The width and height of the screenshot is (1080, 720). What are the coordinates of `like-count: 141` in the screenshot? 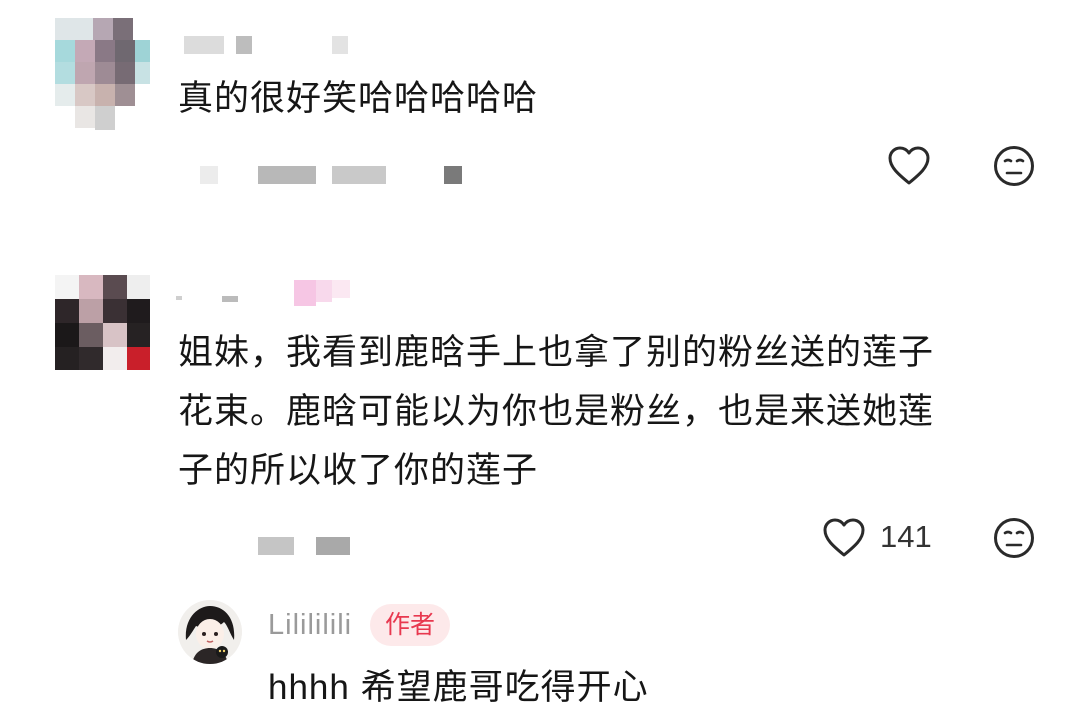 It's located at (906, 536).